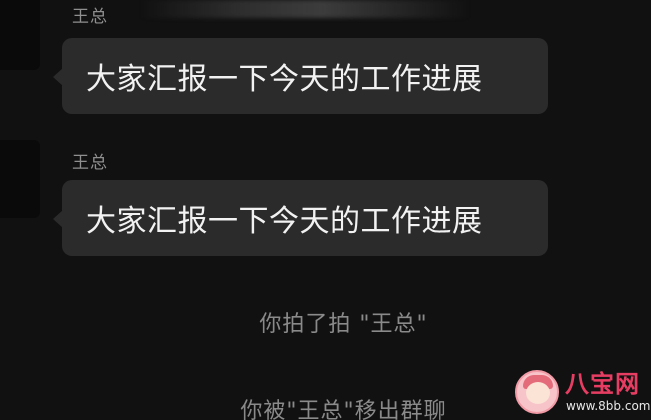 This screenshot has height=420, width=651. What do you see at coordinates (305, 9) in the screenshot?
I see `image-fragment` at bounding box center [305, 9].